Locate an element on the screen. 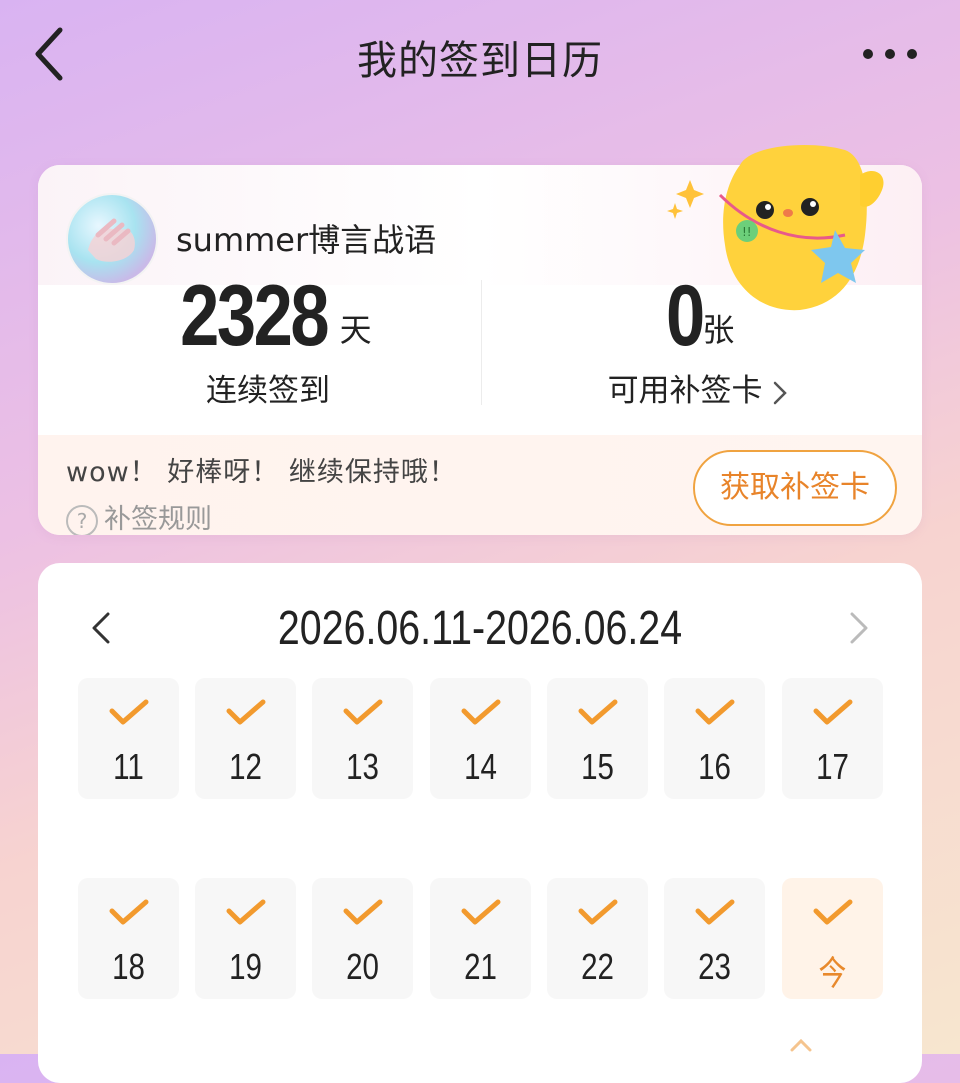 The height and width of the screenshot is (1083, 960). day-cell: 14 is located at coordinates (480, 738).